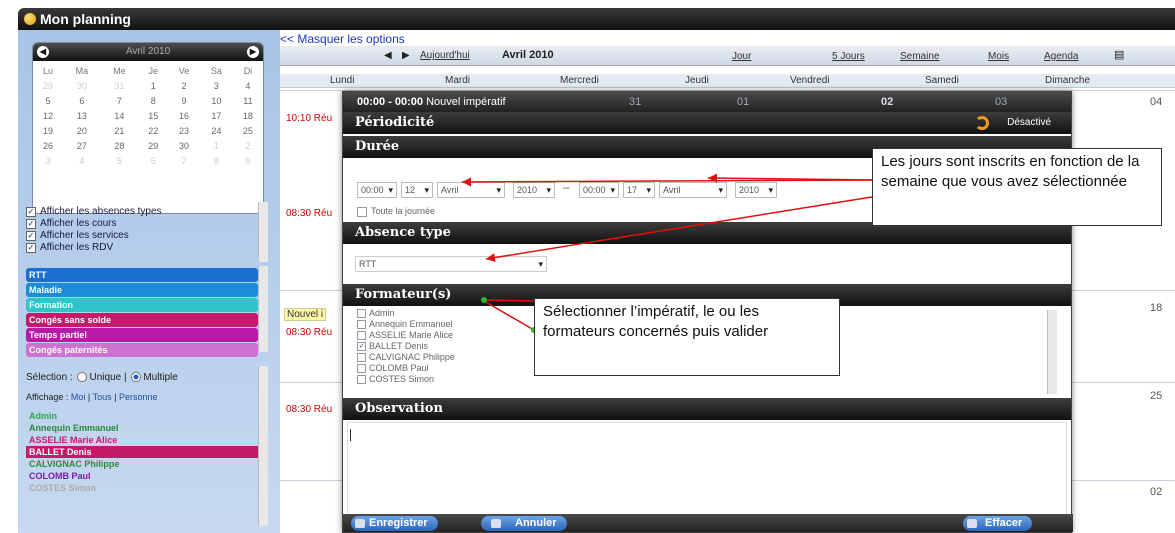 This screenshot has height=533, width=1175. I want to click on annotation-arrows, so click(670, 253).